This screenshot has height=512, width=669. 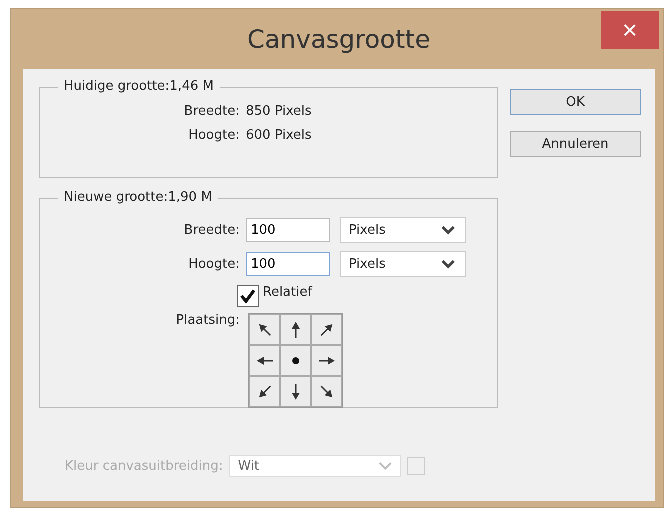 I want to click on size-value: 600 Pixels, so click(x=279, y=135).